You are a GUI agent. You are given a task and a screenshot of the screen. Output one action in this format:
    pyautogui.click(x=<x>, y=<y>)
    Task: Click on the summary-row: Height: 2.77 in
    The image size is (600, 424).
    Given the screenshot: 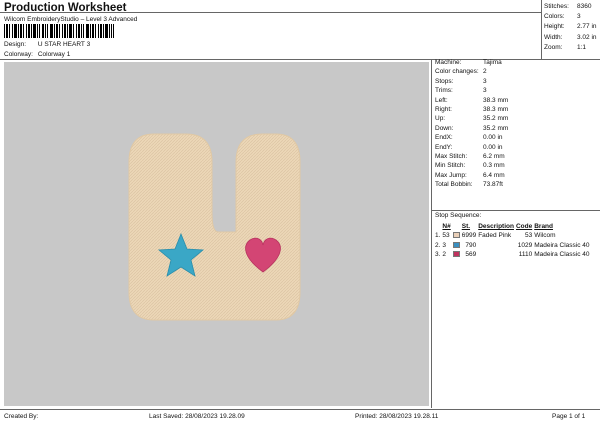 What is the action you would take?
    pyautogui.click(x=570, y=27)
    